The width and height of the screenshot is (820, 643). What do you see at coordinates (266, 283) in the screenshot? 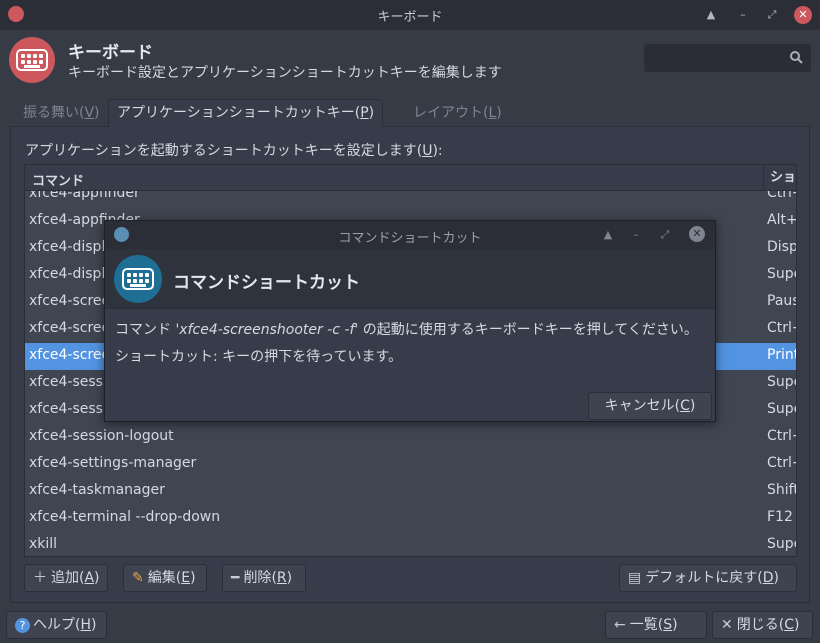
I see `dialog-heading: コマンドショートカット` at bounding box center [266, 283].